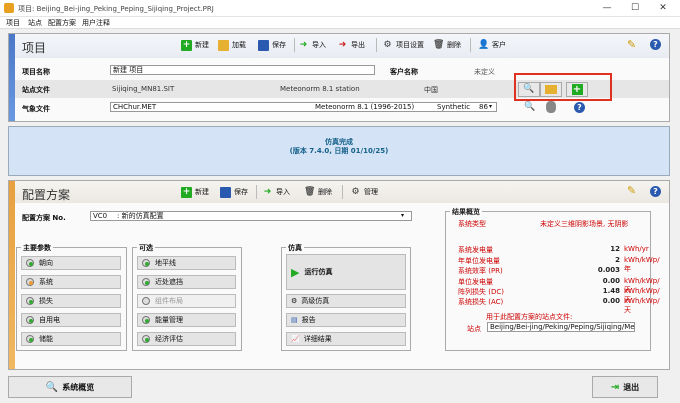 The height and width of the screenshot is (403, 680). I want to click on system-button: 系统, so click(71, 282).